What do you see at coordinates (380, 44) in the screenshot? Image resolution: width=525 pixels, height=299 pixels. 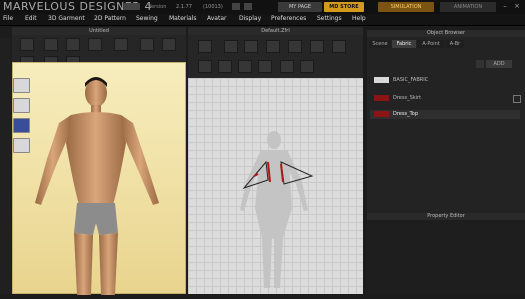 I see `tab-scene: Scene` at bounding box center [380, 44].